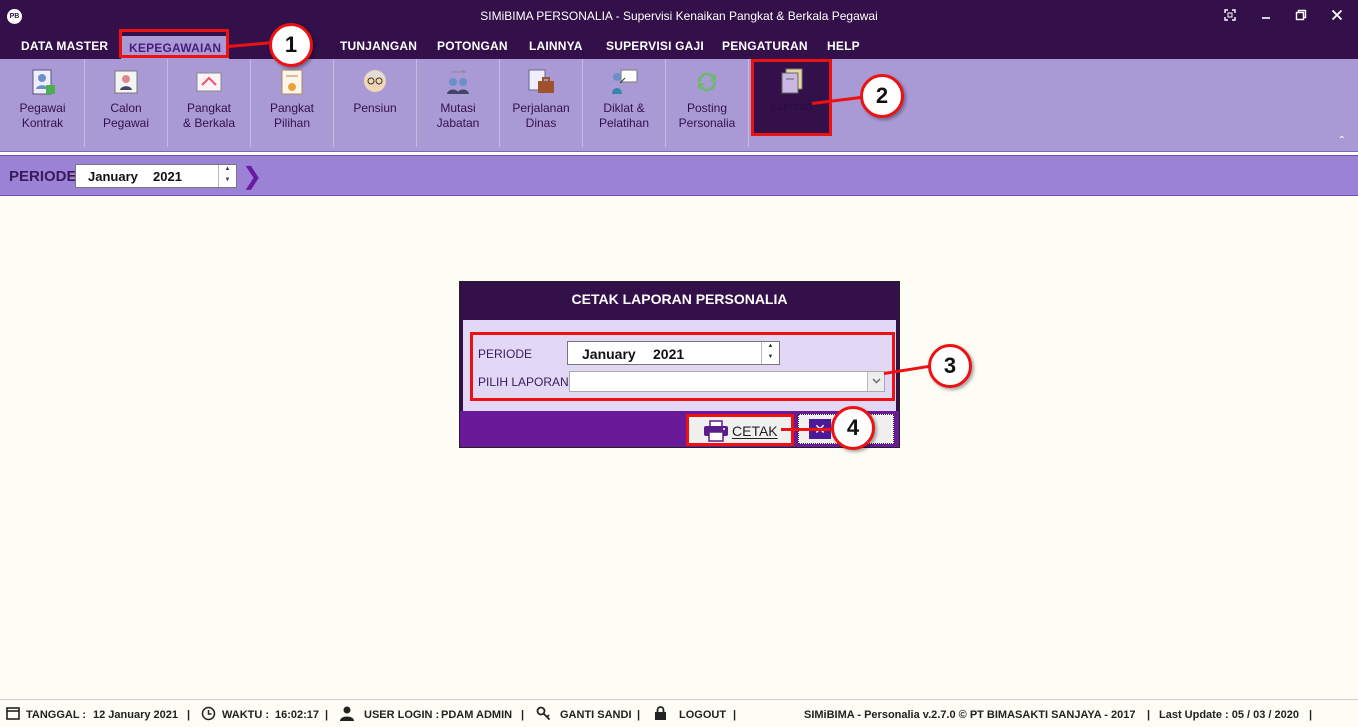 This screenshot has height=727, width=1358. What do you see at coordinates (402, 715) in the screenshot?
I see `user-login-label: USER LOGIN :` at bounding box center [402, 715].